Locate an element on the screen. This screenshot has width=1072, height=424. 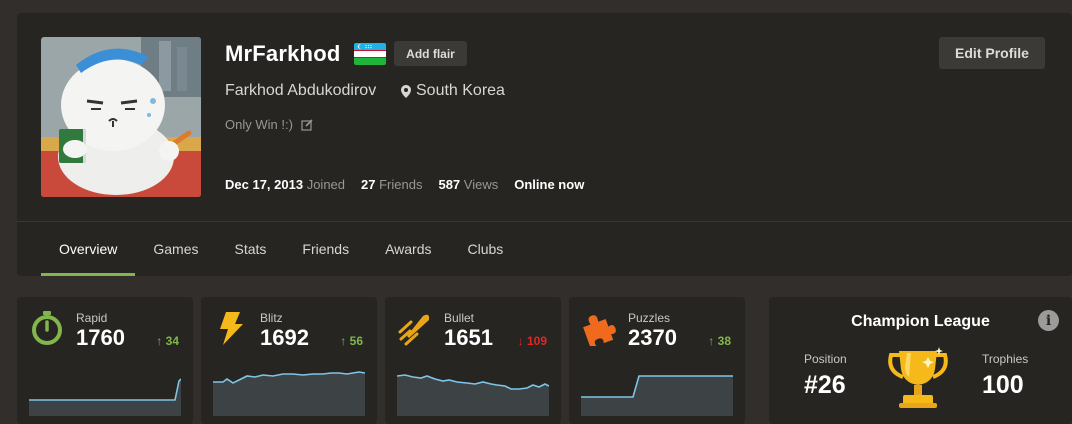
stat-change: ↑ 38 is located at coordinates (719, 341).